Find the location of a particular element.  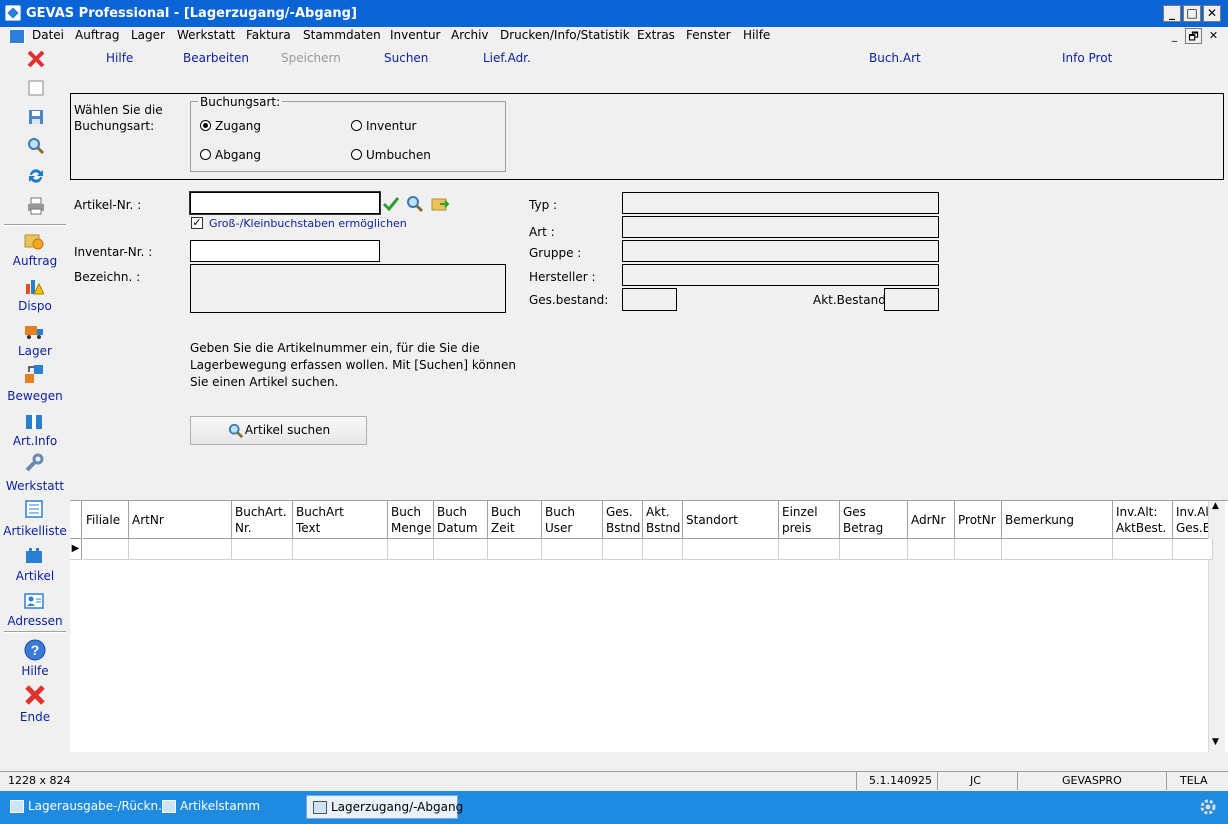

grid-column-header: Ges. Bstnd is located at coordinates (623, 520).